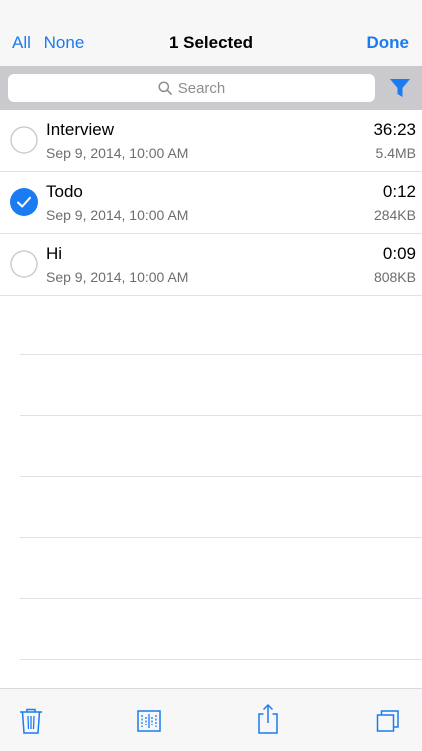  I want to click on recording-duration: 0:12, so click(399, 191).